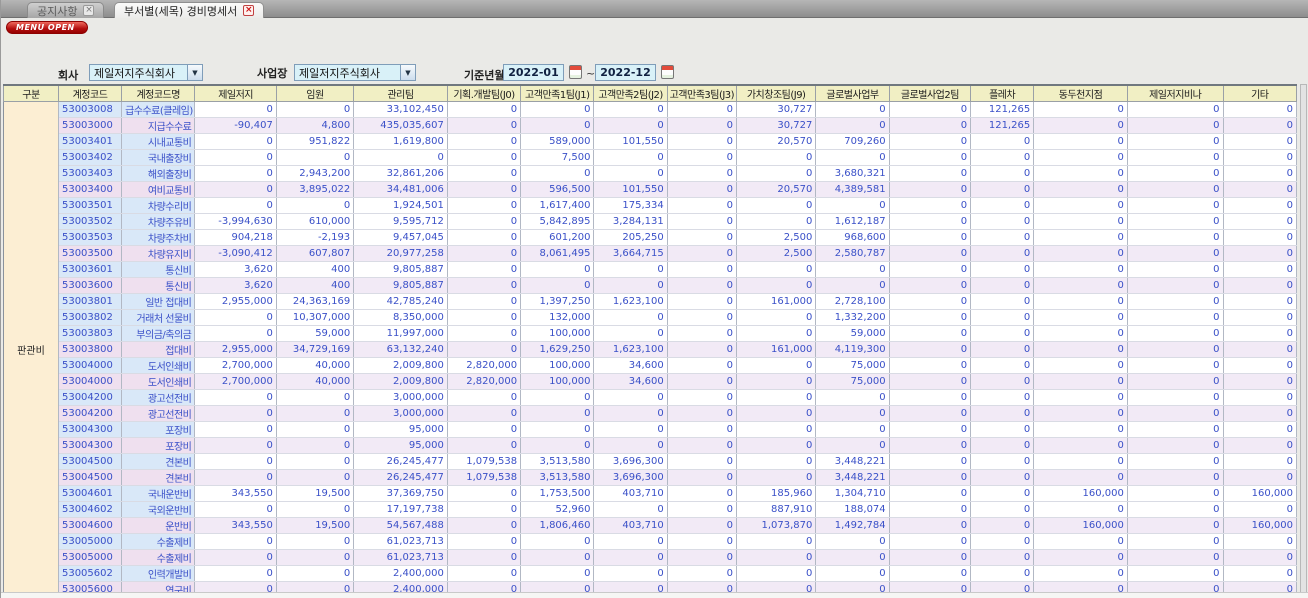 The height and width of the screenshot is (598, 1308). I want to click on base-month-from-input, so click(533, 72).